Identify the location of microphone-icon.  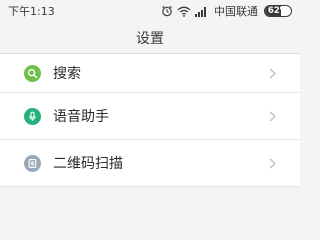
(32, 116).